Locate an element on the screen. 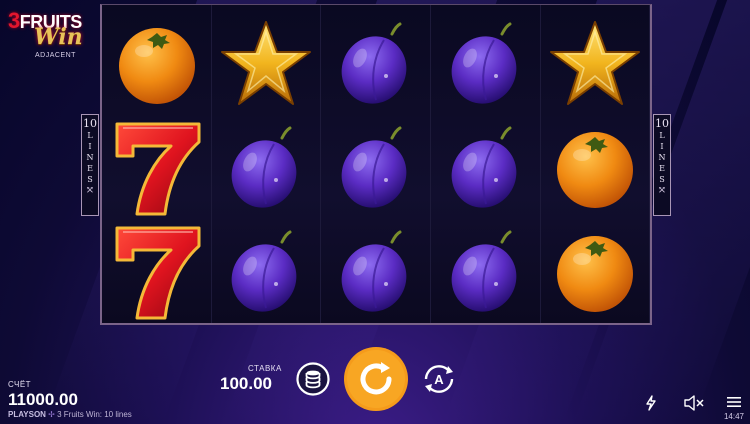  menu-button is located at coordinates (734, 402).